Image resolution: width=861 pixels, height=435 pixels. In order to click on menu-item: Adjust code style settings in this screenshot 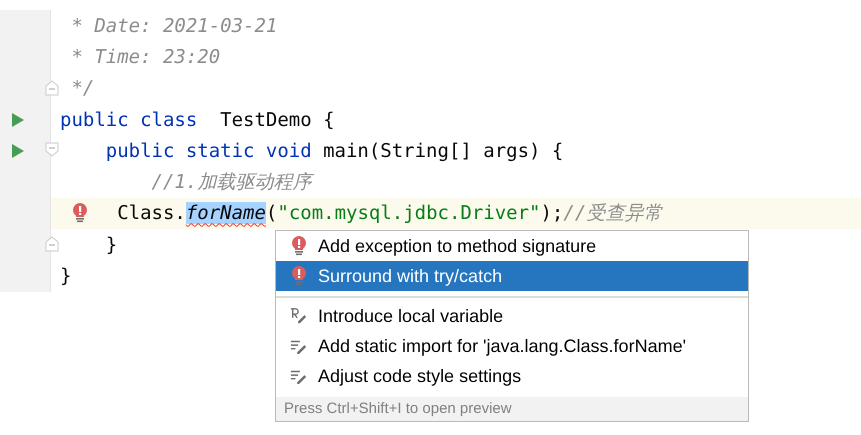, I will do `click(512, 376)`.